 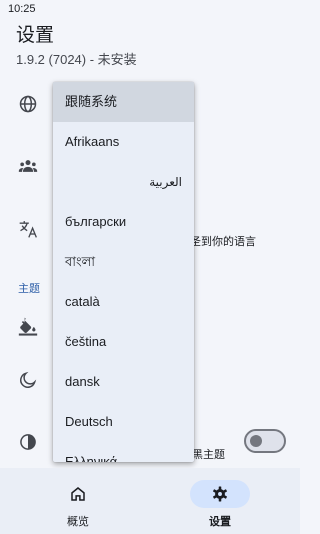 I want to click on app-header: 设置 1.9.2 (7024) - 未安装, so click(x=151, y=46).